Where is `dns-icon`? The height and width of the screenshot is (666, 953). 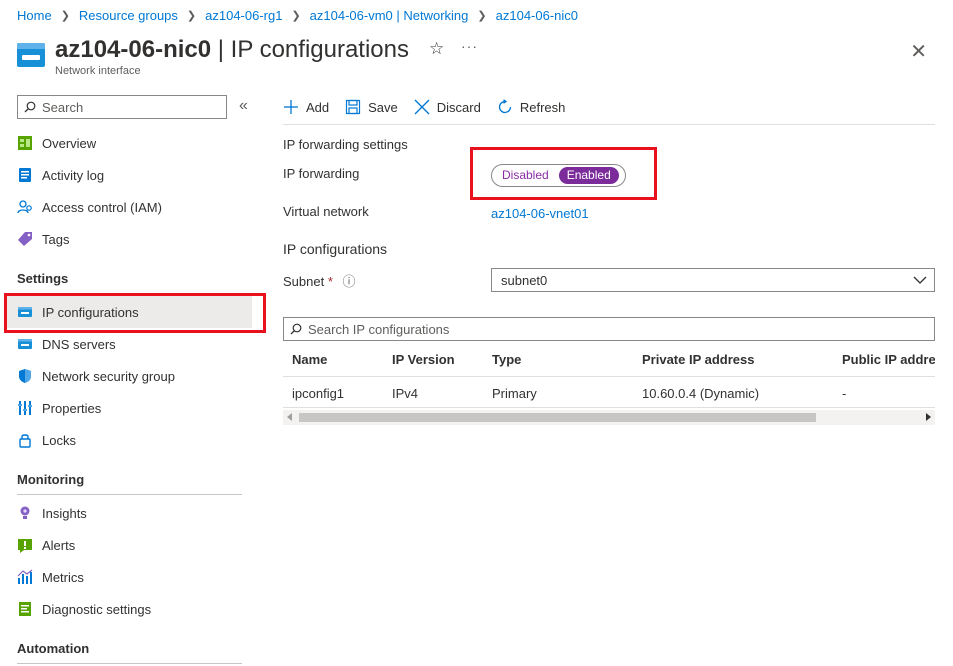 dns-icon is located at coordinates (25, 344).